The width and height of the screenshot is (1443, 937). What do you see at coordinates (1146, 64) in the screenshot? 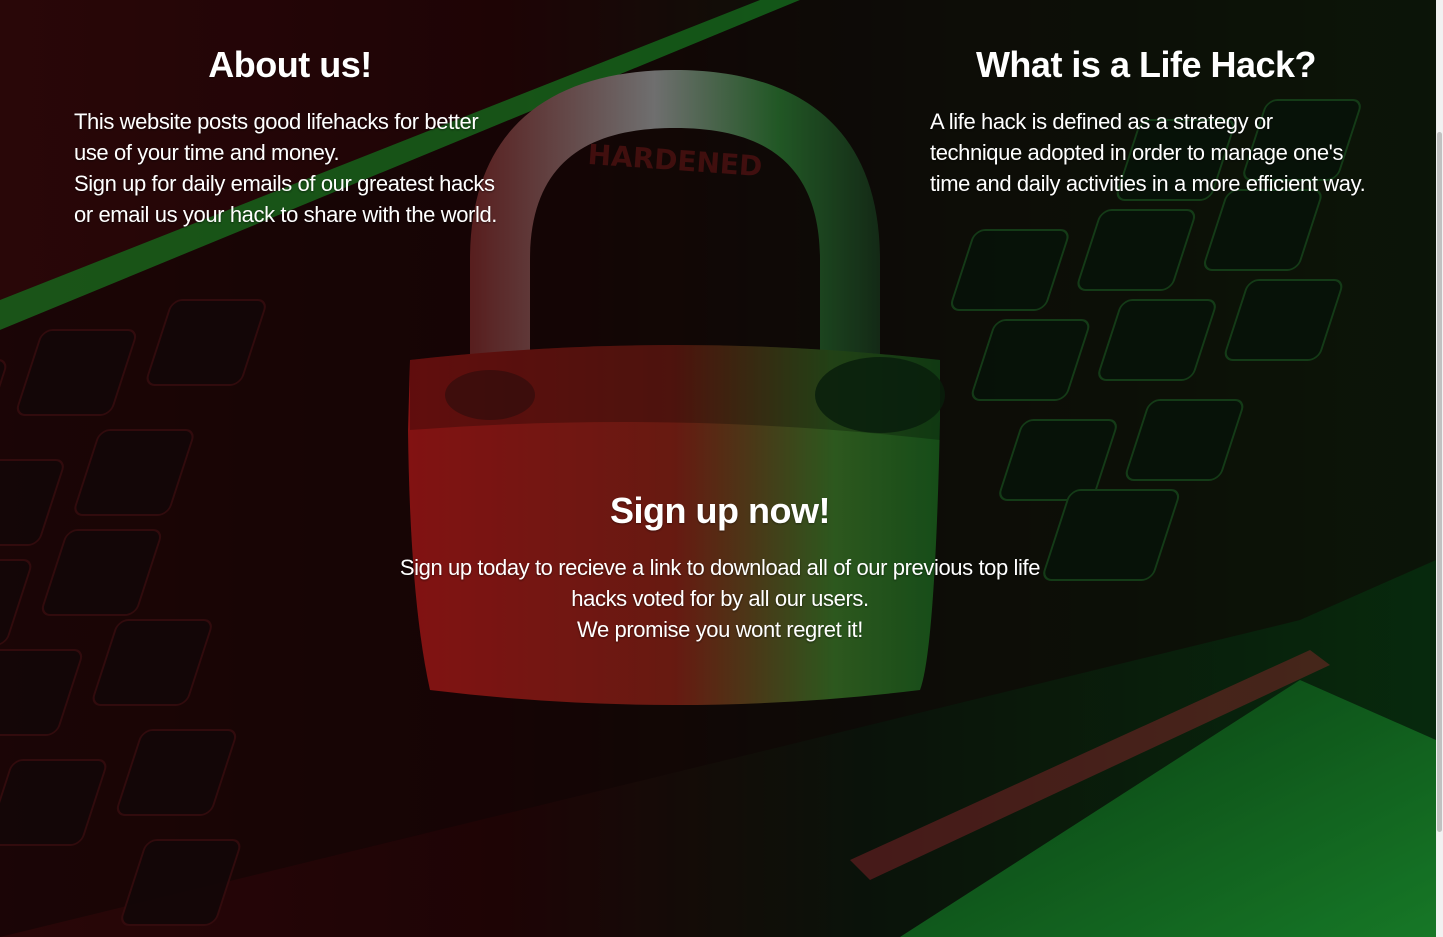
I see `life-hack-title: What is a Life Hack?` at bounding box center [1146, 64].